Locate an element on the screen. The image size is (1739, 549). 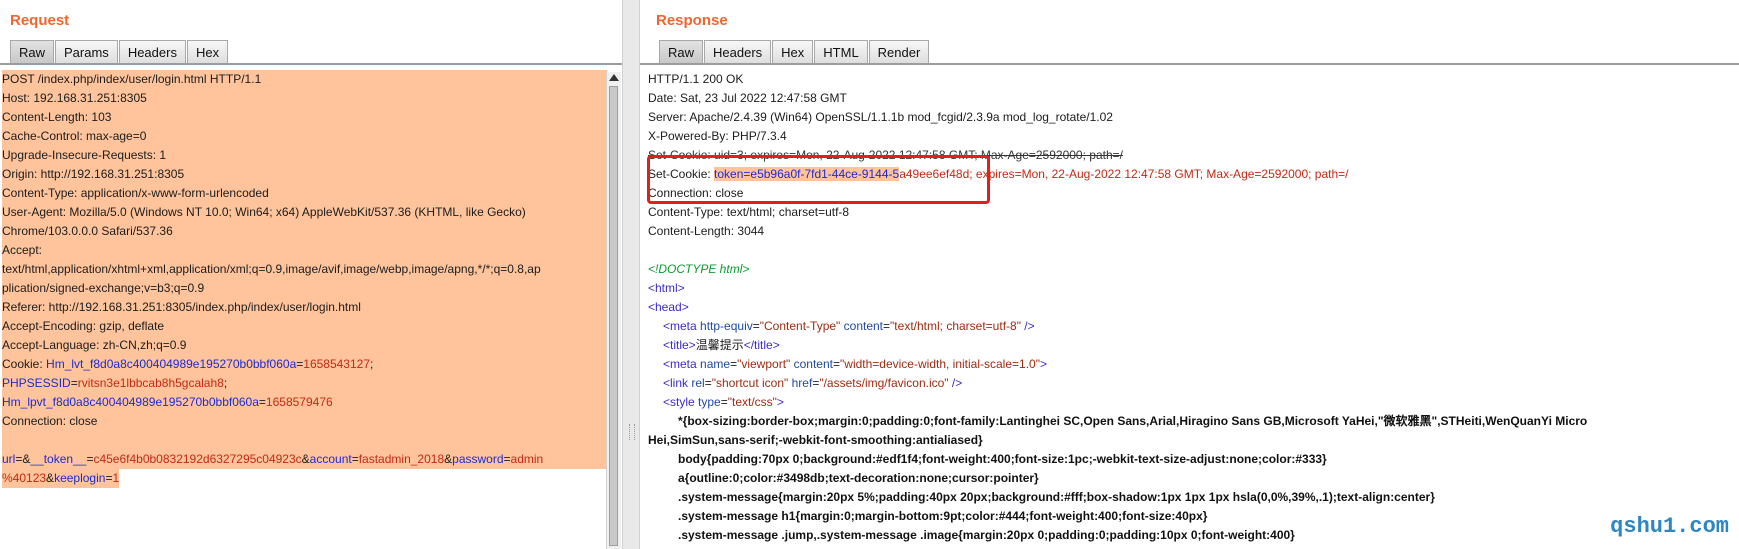
response-tab-raw: Raw is located at coordinates (681, 51).